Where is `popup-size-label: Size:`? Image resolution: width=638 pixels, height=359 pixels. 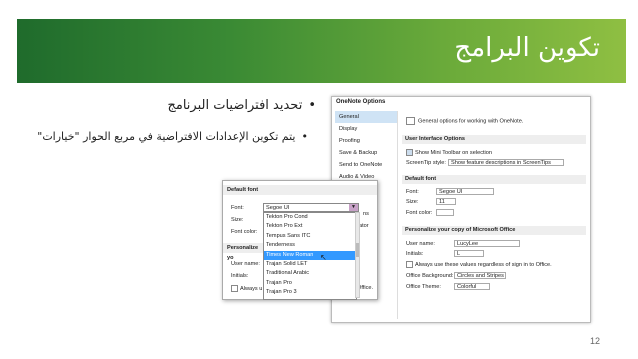 popup-size-label: Size: is located at coordinates (237, 220).